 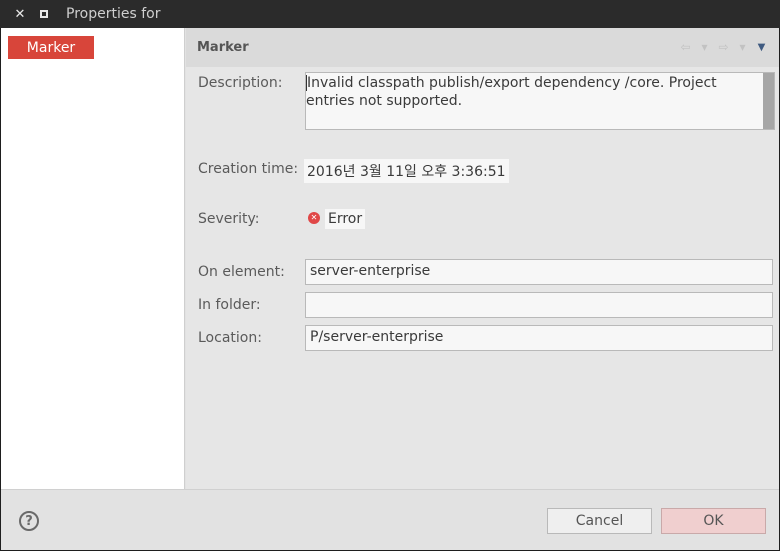 What do you see at coordinates (230, 338) in the screenshot?
I see `location-label: Location:` at bounding box center [230, 338].